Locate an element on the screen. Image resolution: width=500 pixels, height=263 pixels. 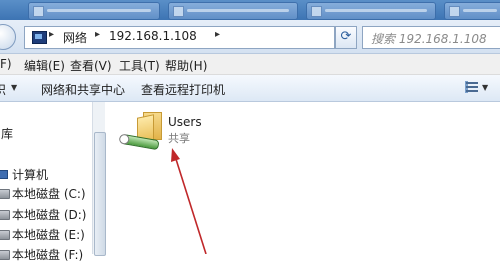
arrow-line is located at coordinates (190, 204).